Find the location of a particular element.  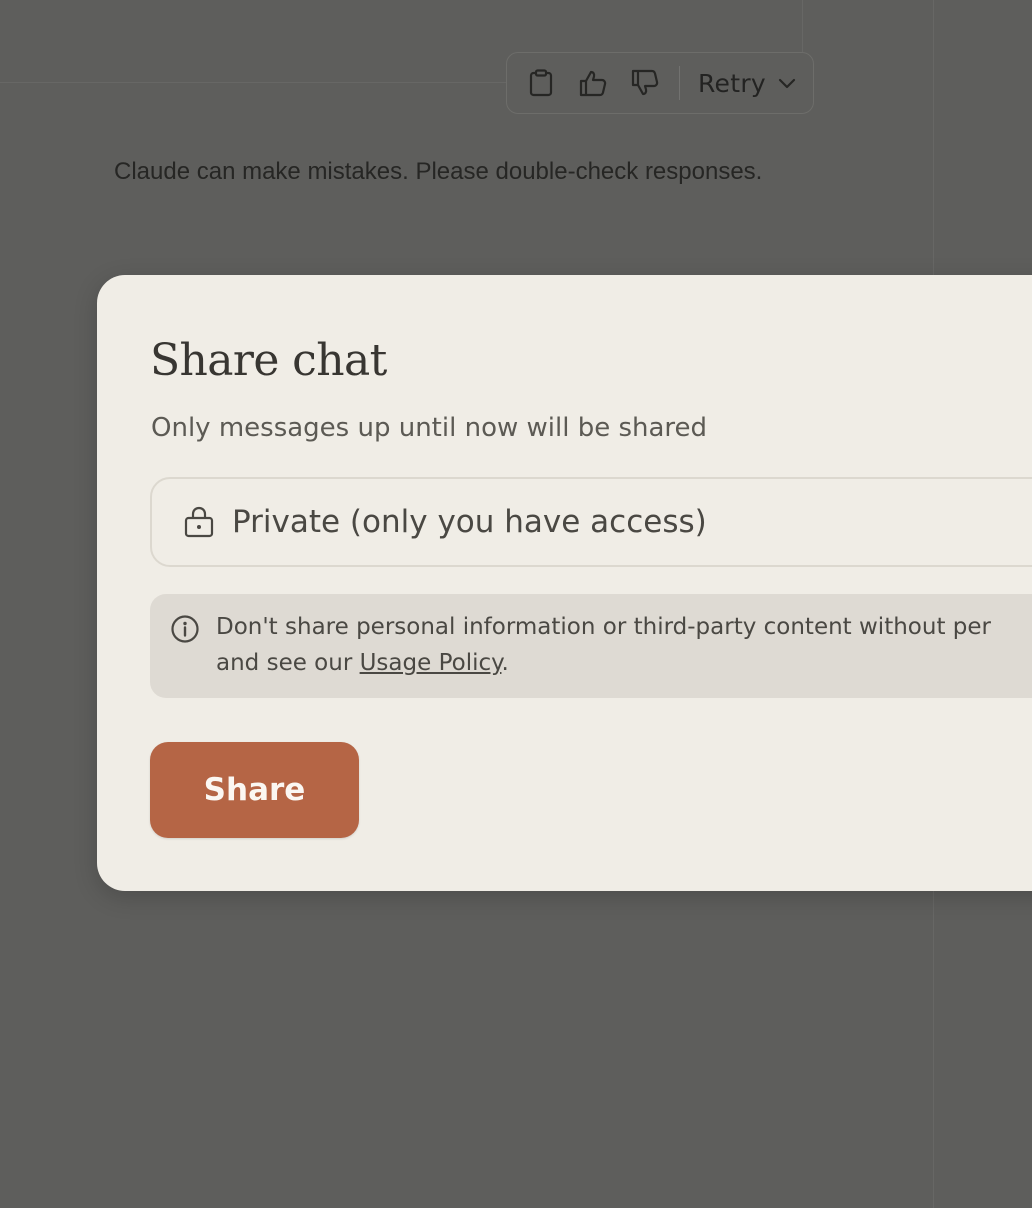

thumbs-up-button is located at coordinates (593, 83).